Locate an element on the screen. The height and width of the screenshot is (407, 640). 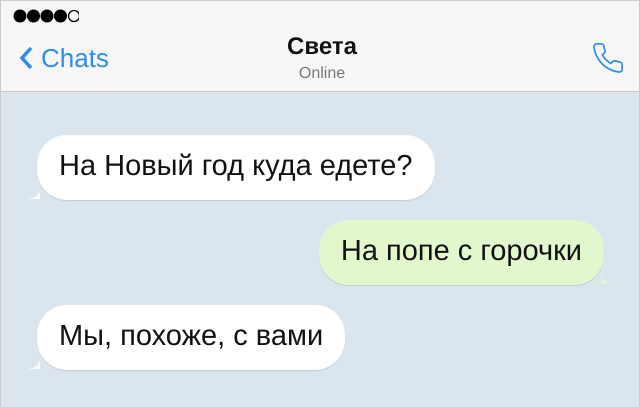
message-bubble: На Новый год куда едете? is located at coordinates (236, 167).